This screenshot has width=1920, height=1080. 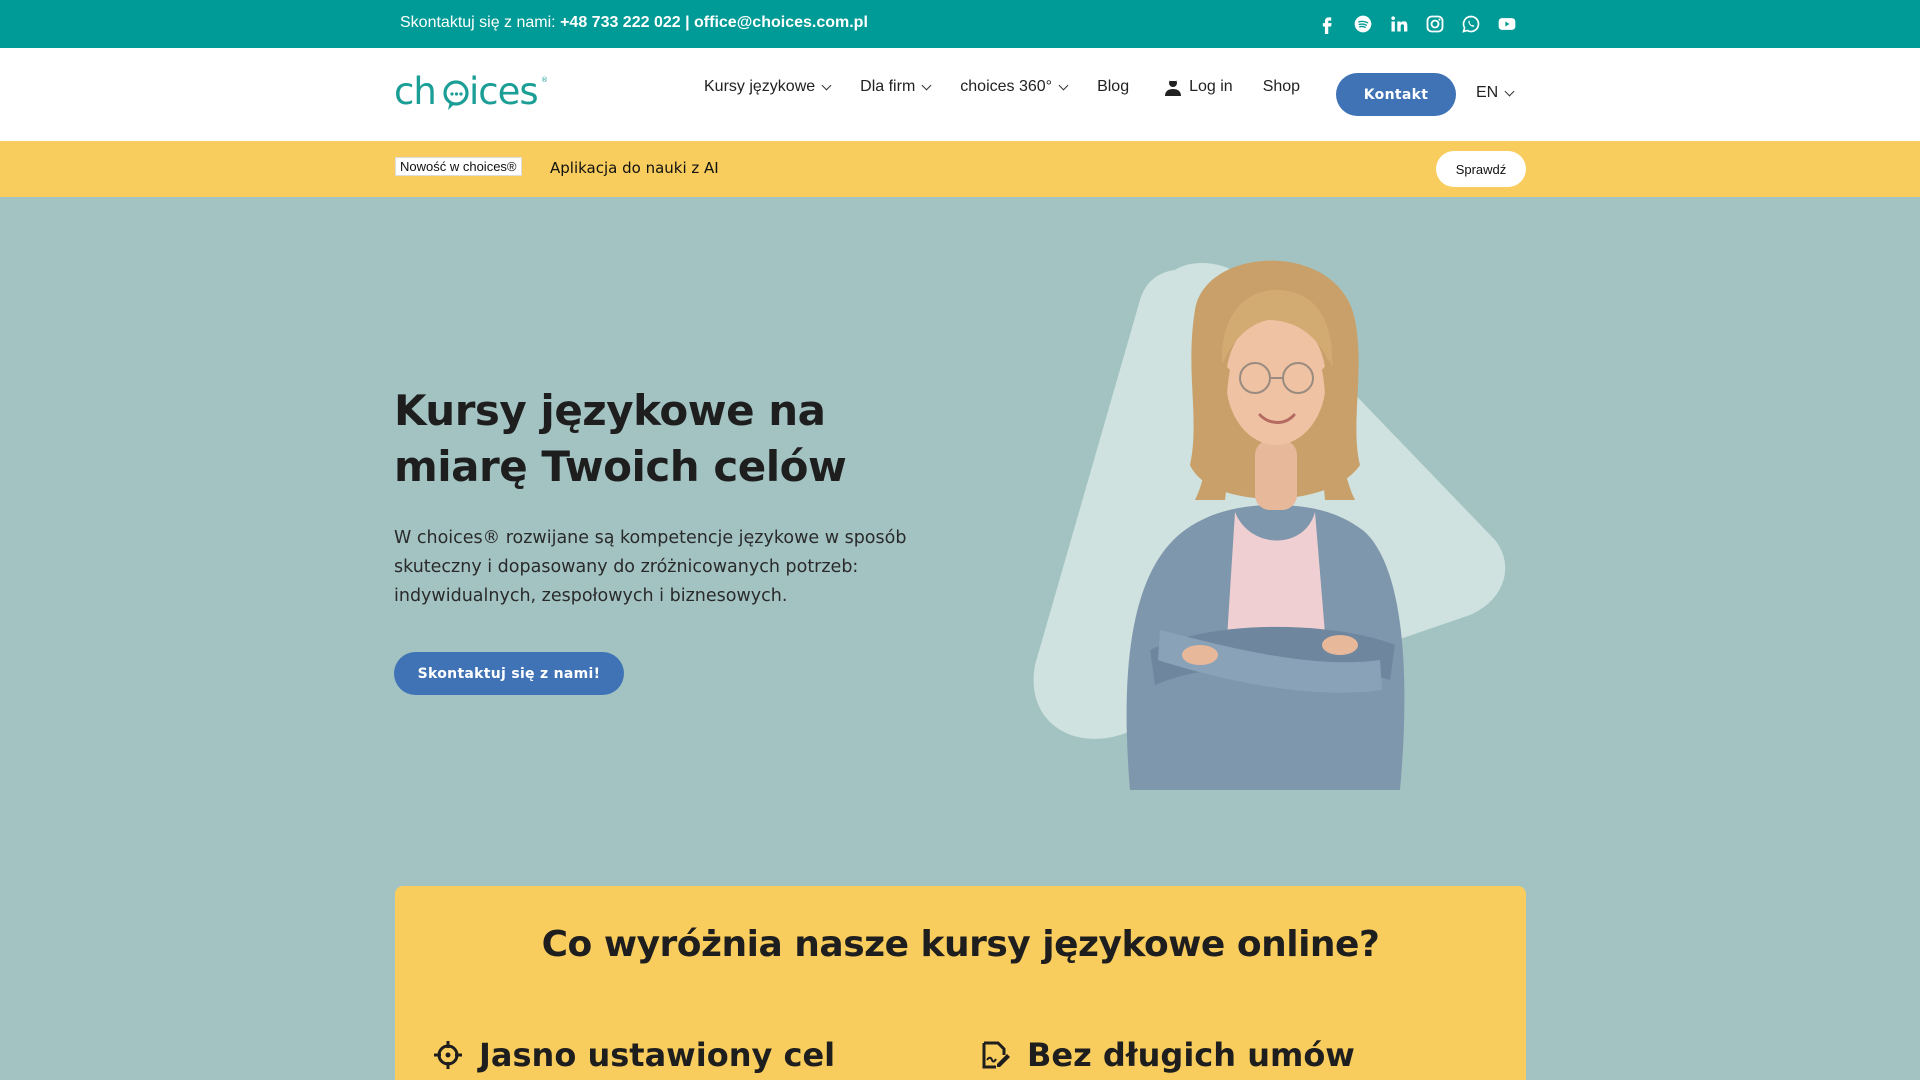 I want to click on nav-dla-firm: Dla firm, so click(x=896, y=87).